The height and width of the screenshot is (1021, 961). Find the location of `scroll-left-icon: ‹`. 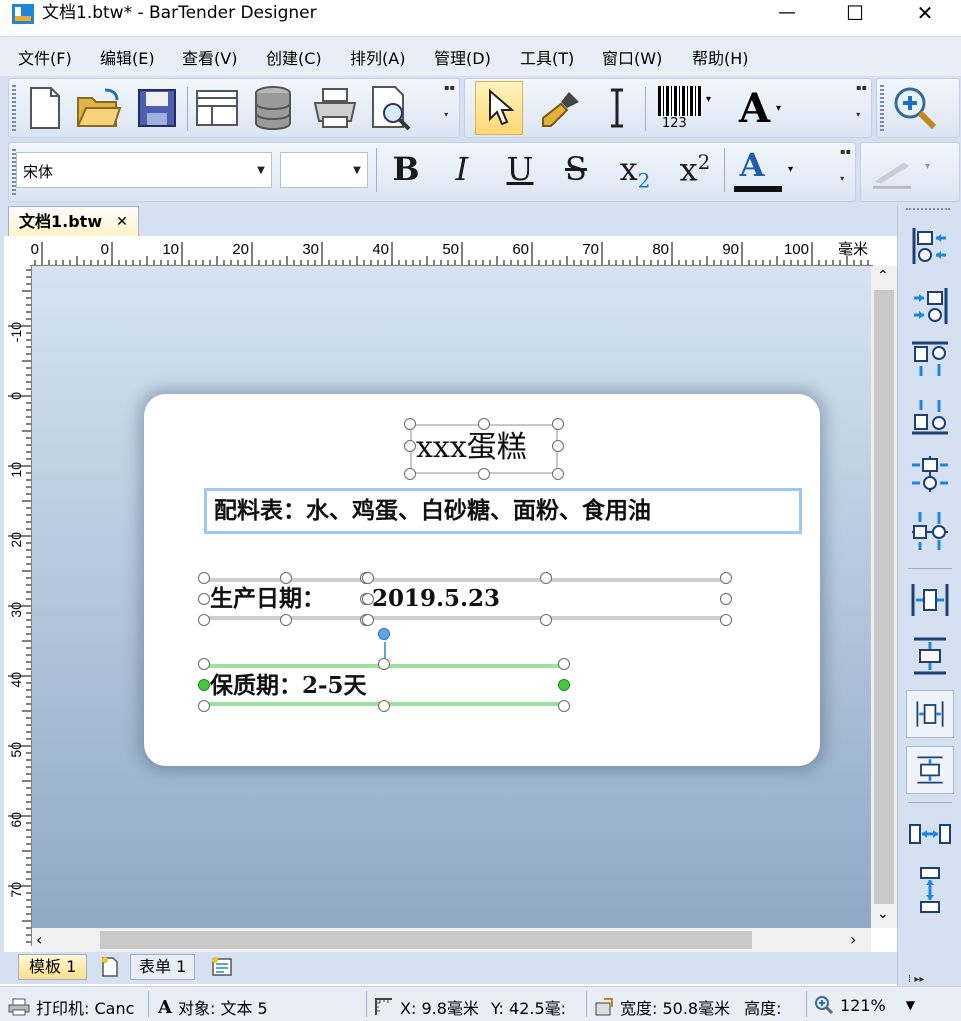

scroll-left-icon: ‹ is located at coordinates (39, 939).